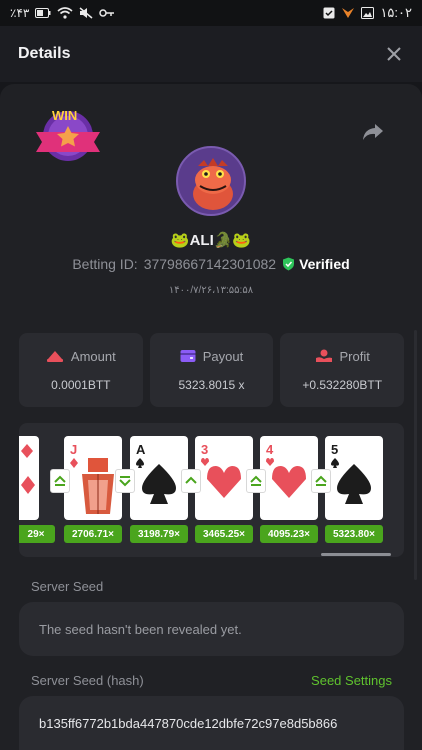 The image size is (422, 750). I want to click on stat-profit-value: +0.532280BTT, so click(342, 384).